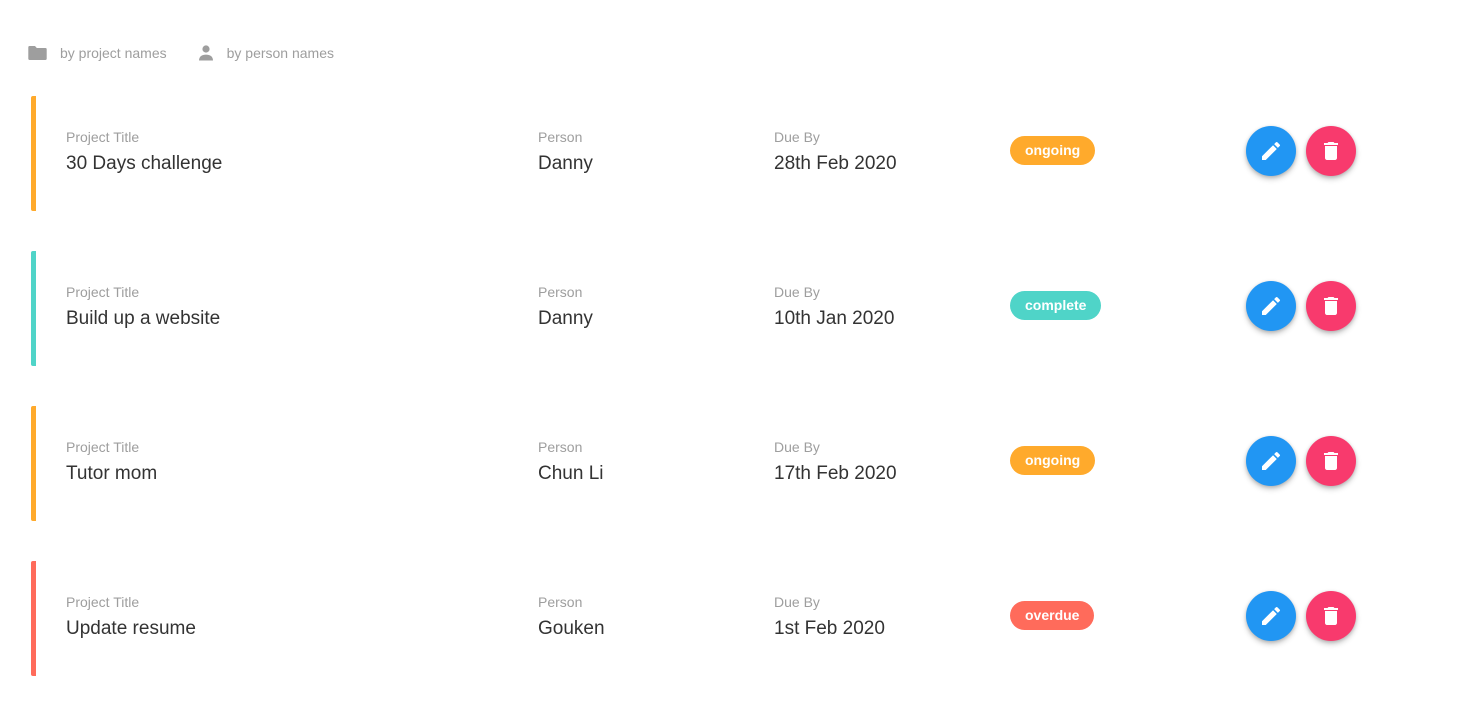  I want to click on sort-by-person-label: by person names, so click(280, 53).